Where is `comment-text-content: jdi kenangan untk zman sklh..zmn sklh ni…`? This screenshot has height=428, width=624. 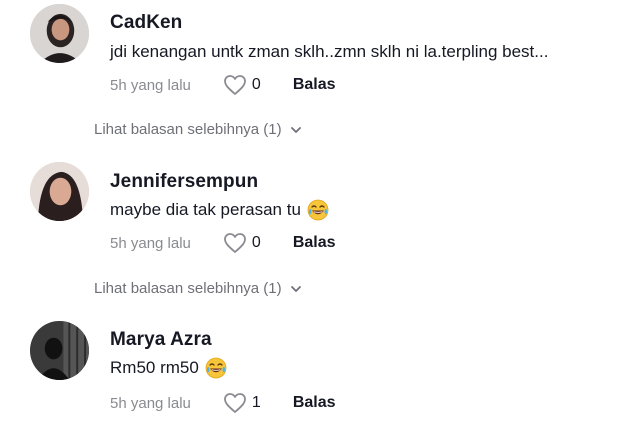 comment-text-content: jdi kenangan untk zman sklh..zmn sklh ni… is located at coordinates (329, 51).